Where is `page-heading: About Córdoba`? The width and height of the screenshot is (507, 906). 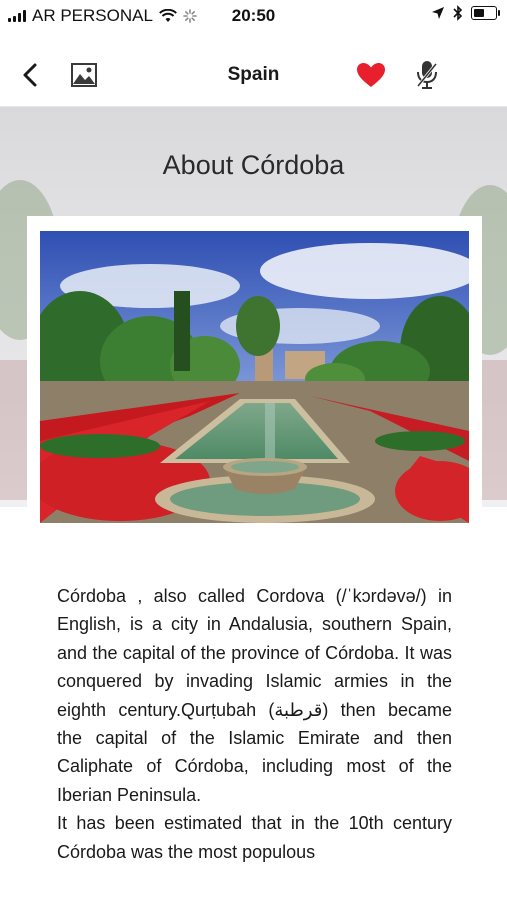 page-heading: About Córdoba is located at coordinates (253, 165).